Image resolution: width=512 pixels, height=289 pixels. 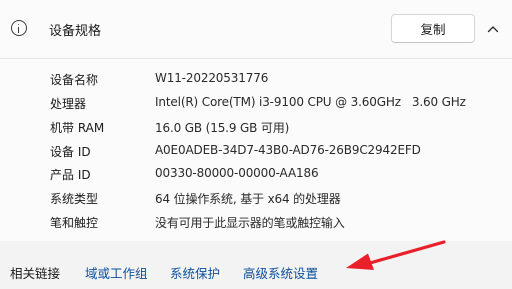 I want to click on spec-value: A0E0ADEB-34D7-43B0-AD76-26B9C2942EFD, so click(x=288, y=150).